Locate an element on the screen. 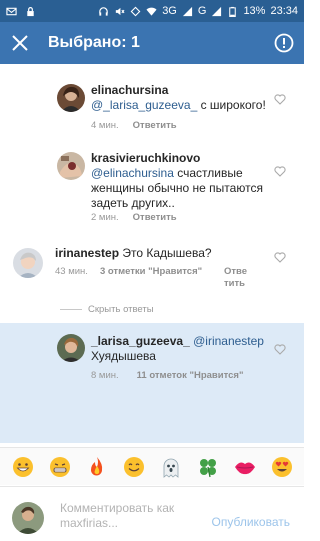 The image size is (320, 541). comment-body: с широкого! is located at coordinates (233, 105).